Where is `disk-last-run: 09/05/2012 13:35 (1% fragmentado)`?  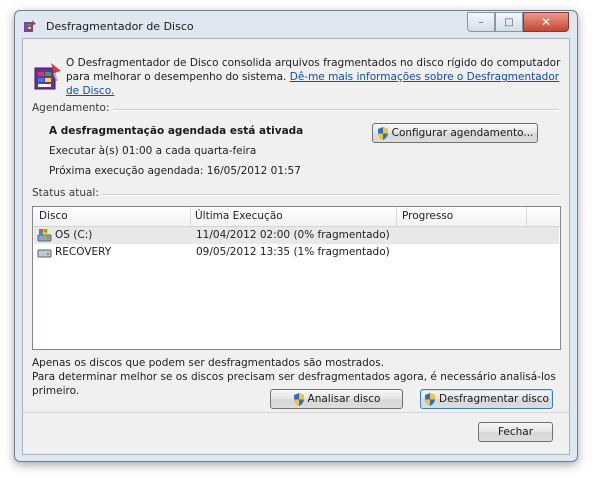 disk-last-run: 09/05/2012 13:35 (1% fragmentado) is located at coordinates (293, 252).